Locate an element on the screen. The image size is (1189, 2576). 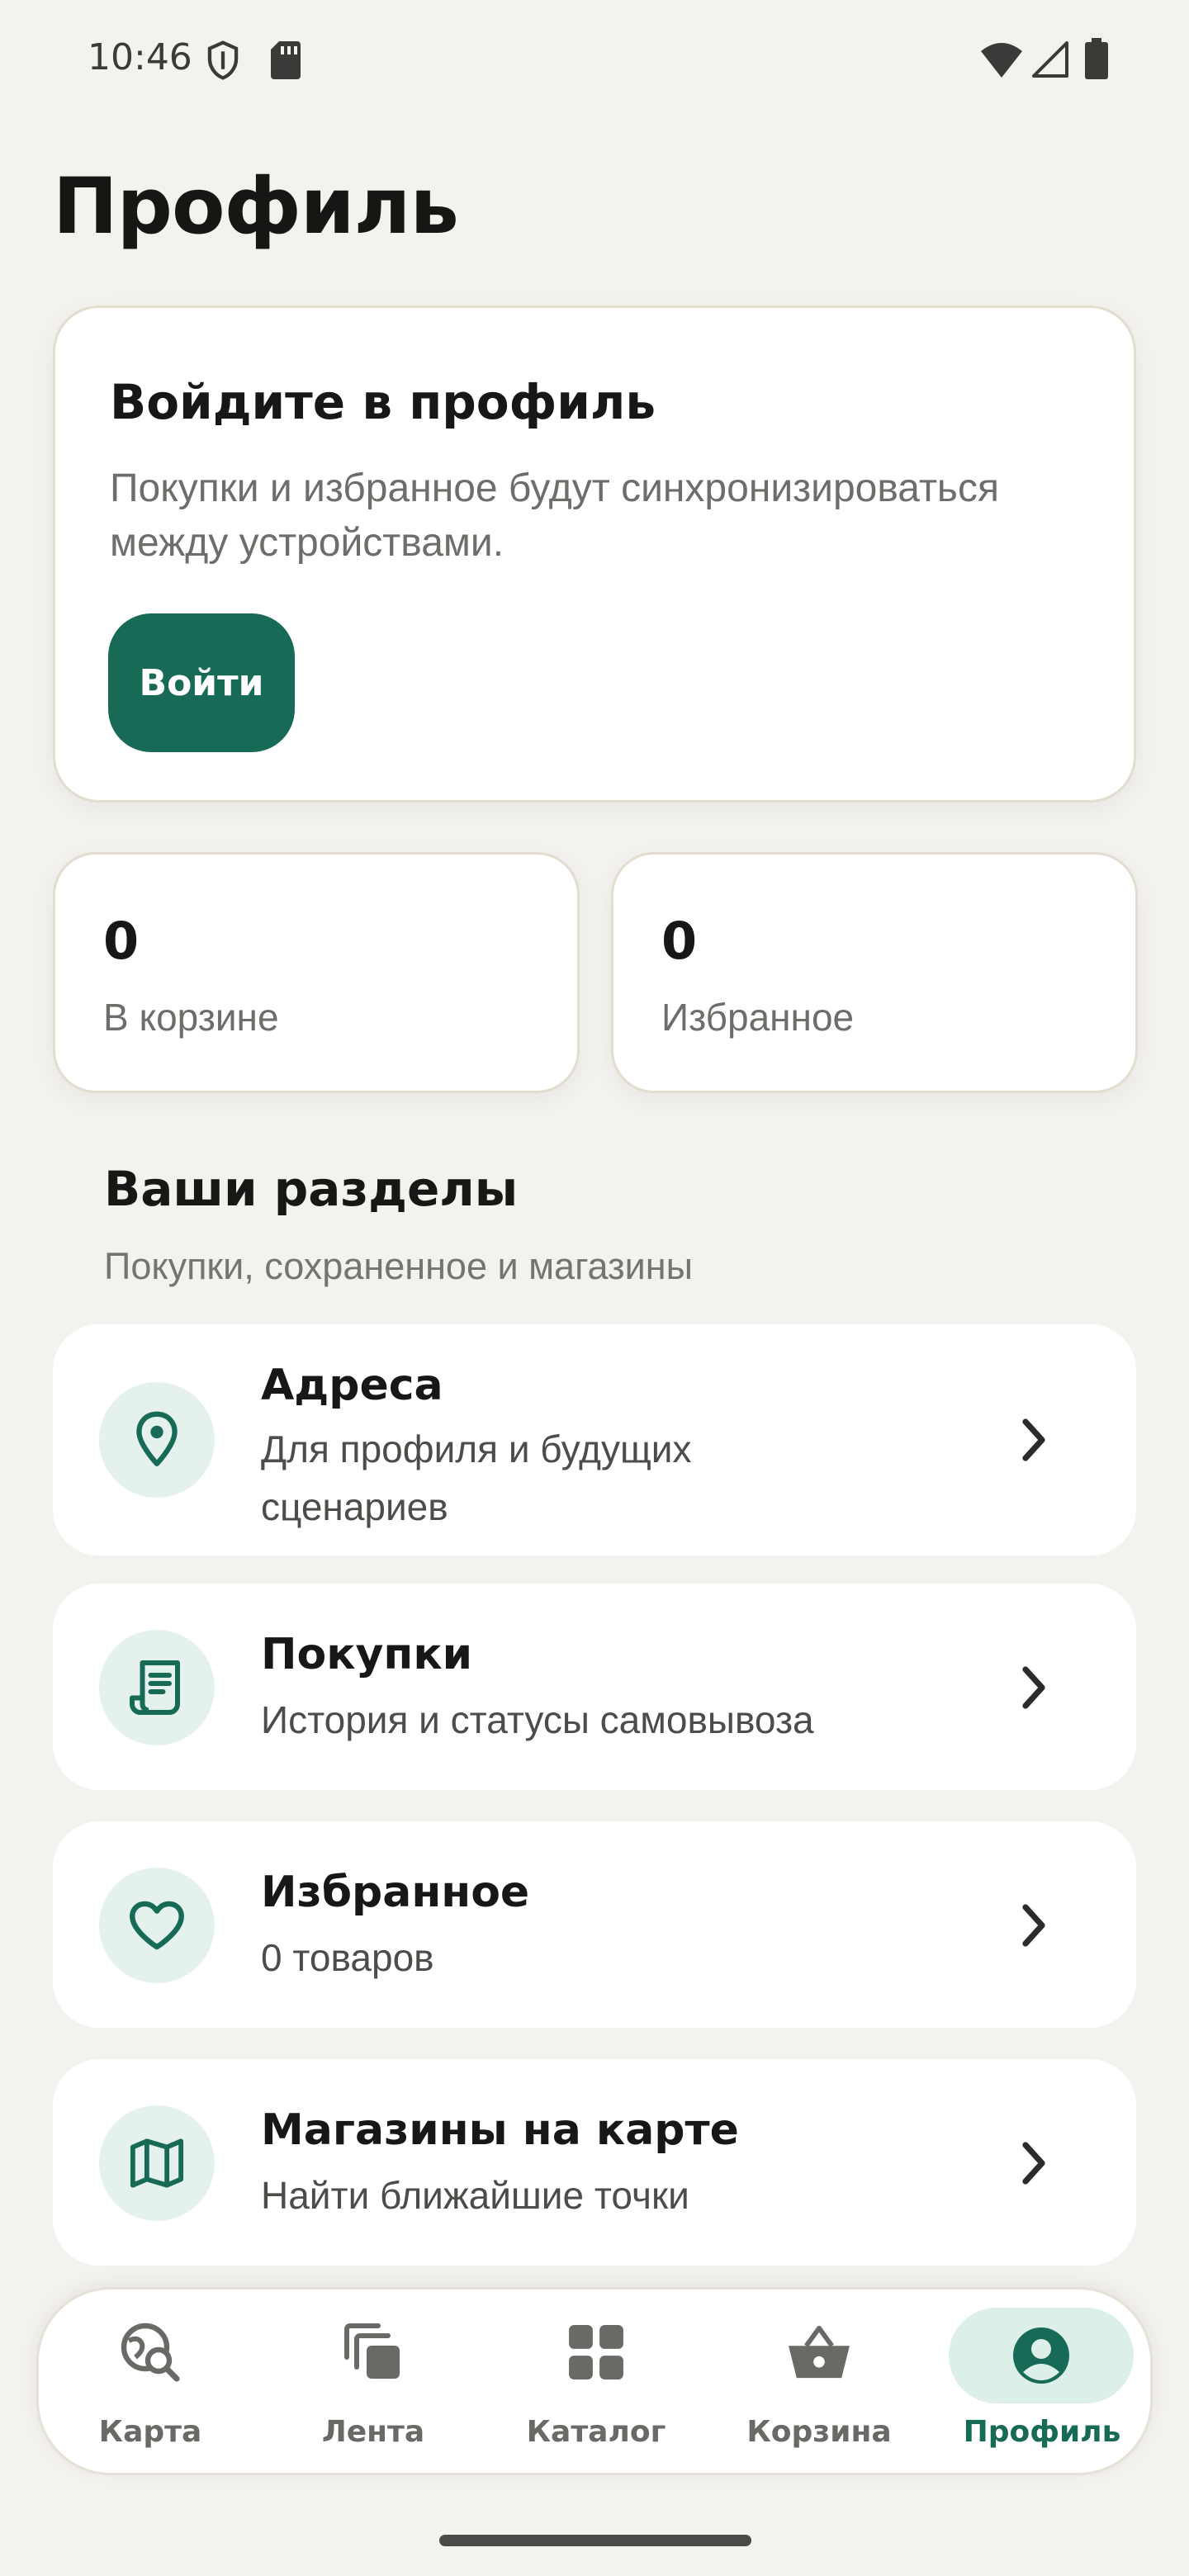
list-item-subtitle: Найти ближайшие точки is located at coordinates (475, 2195).